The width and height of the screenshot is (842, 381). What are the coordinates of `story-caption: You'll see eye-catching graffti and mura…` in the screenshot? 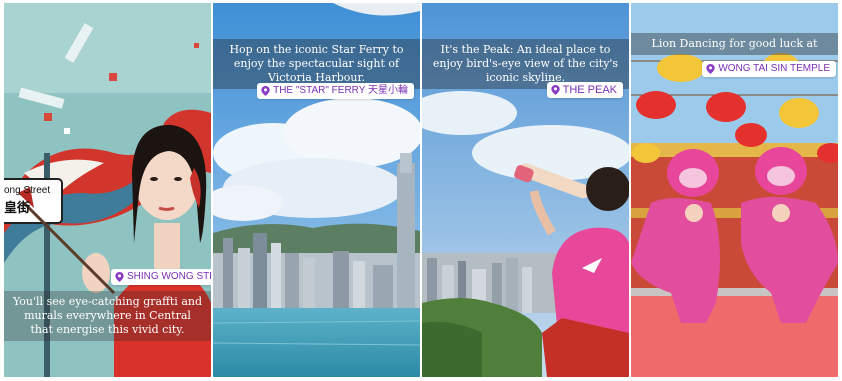 It's located at (107, 316).